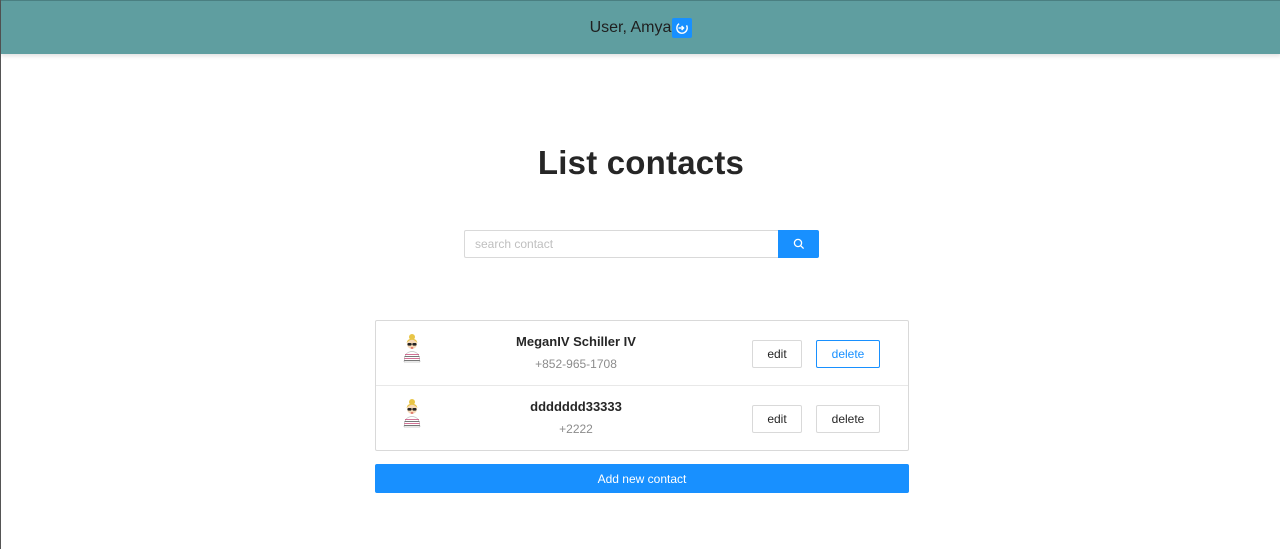  Describe the element at coordinates (630, 27) in the screenshot. I see `user-name: User, Amya` at that location.